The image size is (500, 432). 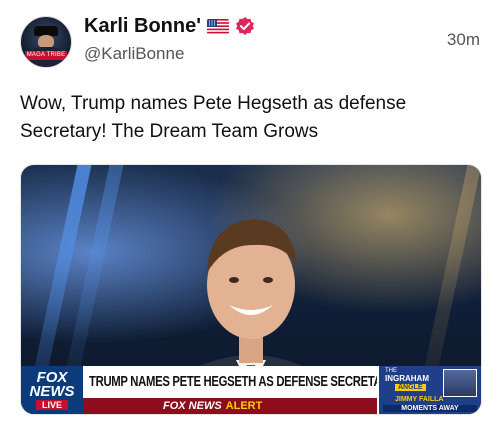 What do you see at coordinates (46, 42) in the screenshot?
I see `avatar: MAGA TRIBE` at bounding box center [46, 42].